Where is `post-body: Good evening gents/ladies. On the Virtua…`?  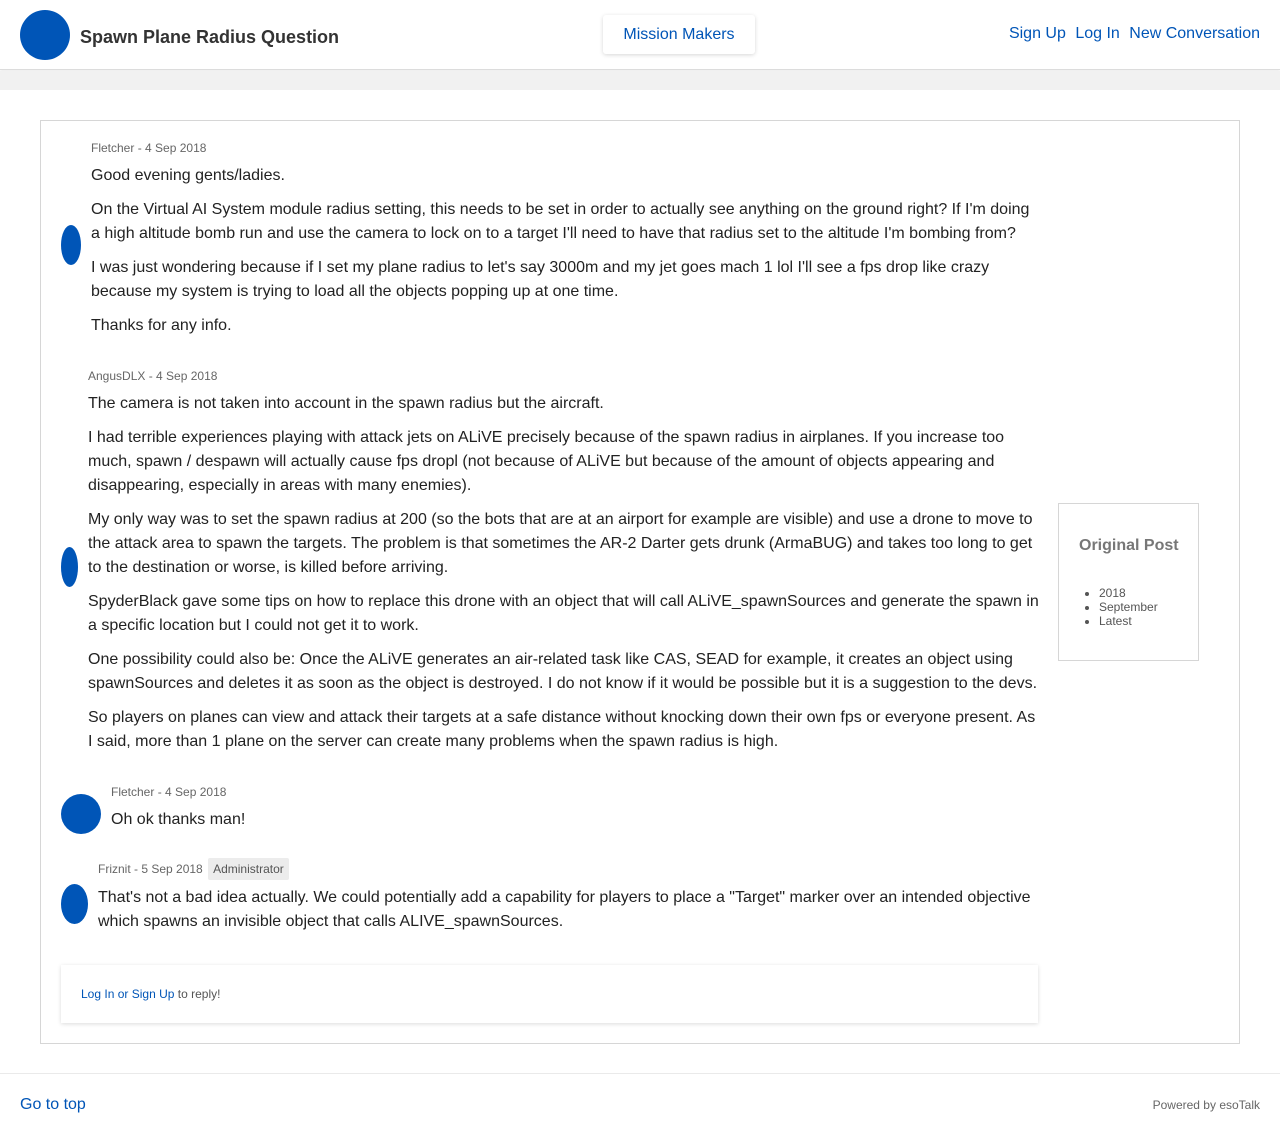
post-body: Good evening gents/ladies. On the Virtua… is located at coordinates (566, 256).